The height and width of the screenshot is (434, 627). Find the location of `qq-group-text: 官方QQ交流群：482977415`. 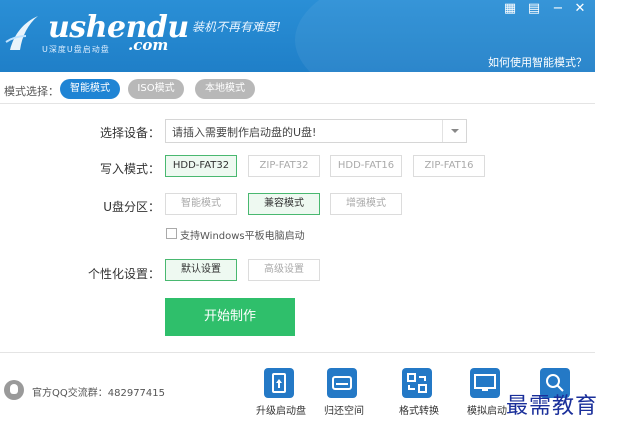

qq-group-text: 官方QQ交流群：482977415 is located at coordinates (99, 393).